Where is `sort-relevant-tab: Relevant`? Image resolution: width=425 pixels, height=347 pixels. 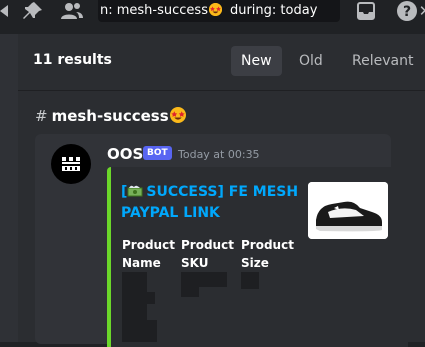
sort-relevant-tab: Relevant is located at coordinates (382, 61).